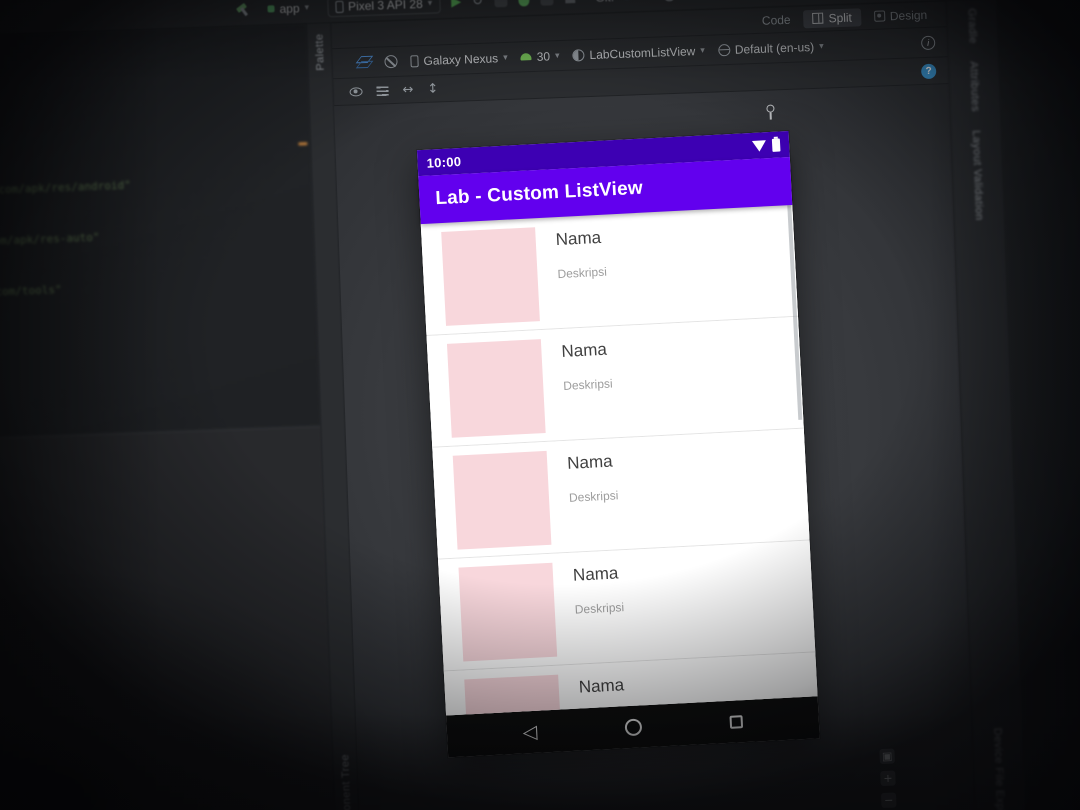 The image size is (1080, 810). Describe the element at coordinates (271, 9) in the screenshot. I see `module-icon` at that location.